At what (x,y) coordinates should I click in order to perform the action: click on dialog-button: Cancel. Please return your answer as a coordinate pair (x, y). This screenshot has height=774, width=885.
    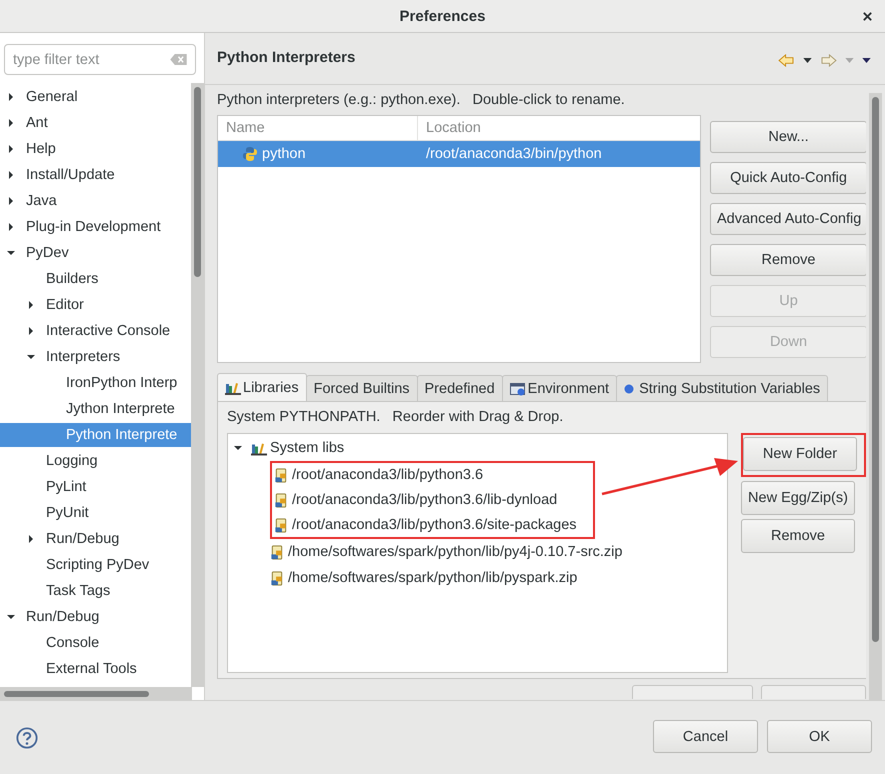
    Looking at the image, I should click on (705, 736).